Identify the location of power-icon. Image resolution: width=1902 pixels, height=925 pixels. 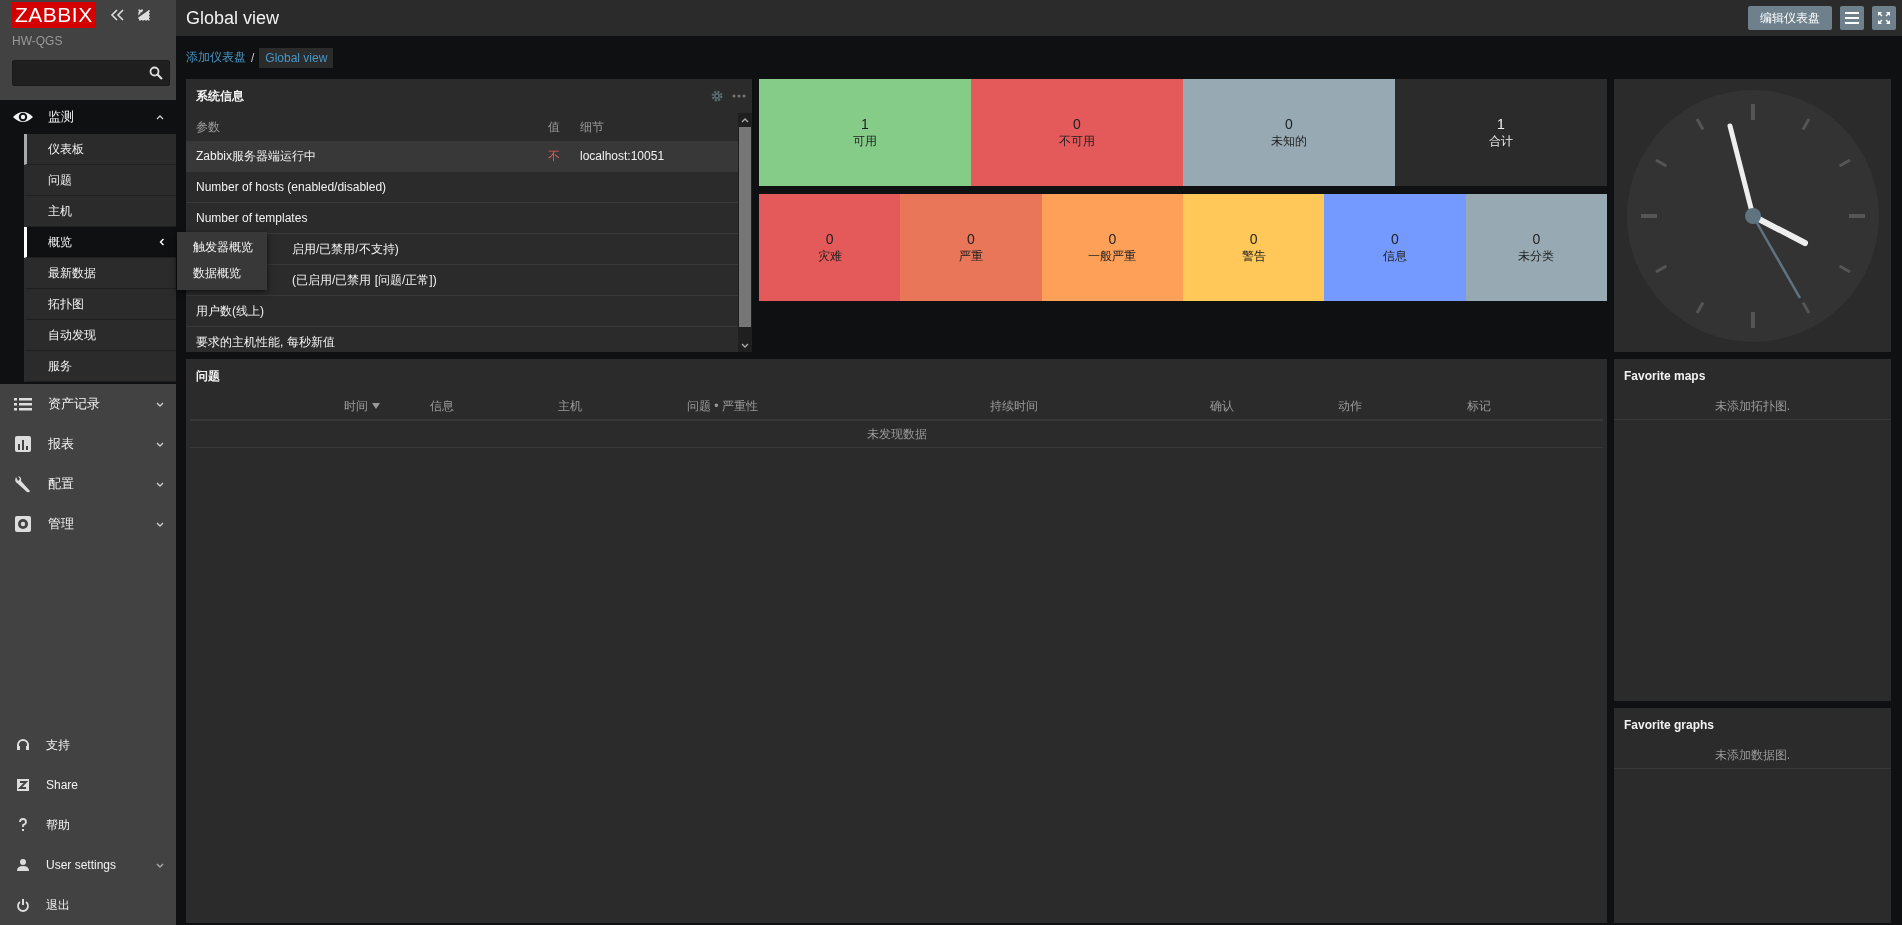
(23, 905).